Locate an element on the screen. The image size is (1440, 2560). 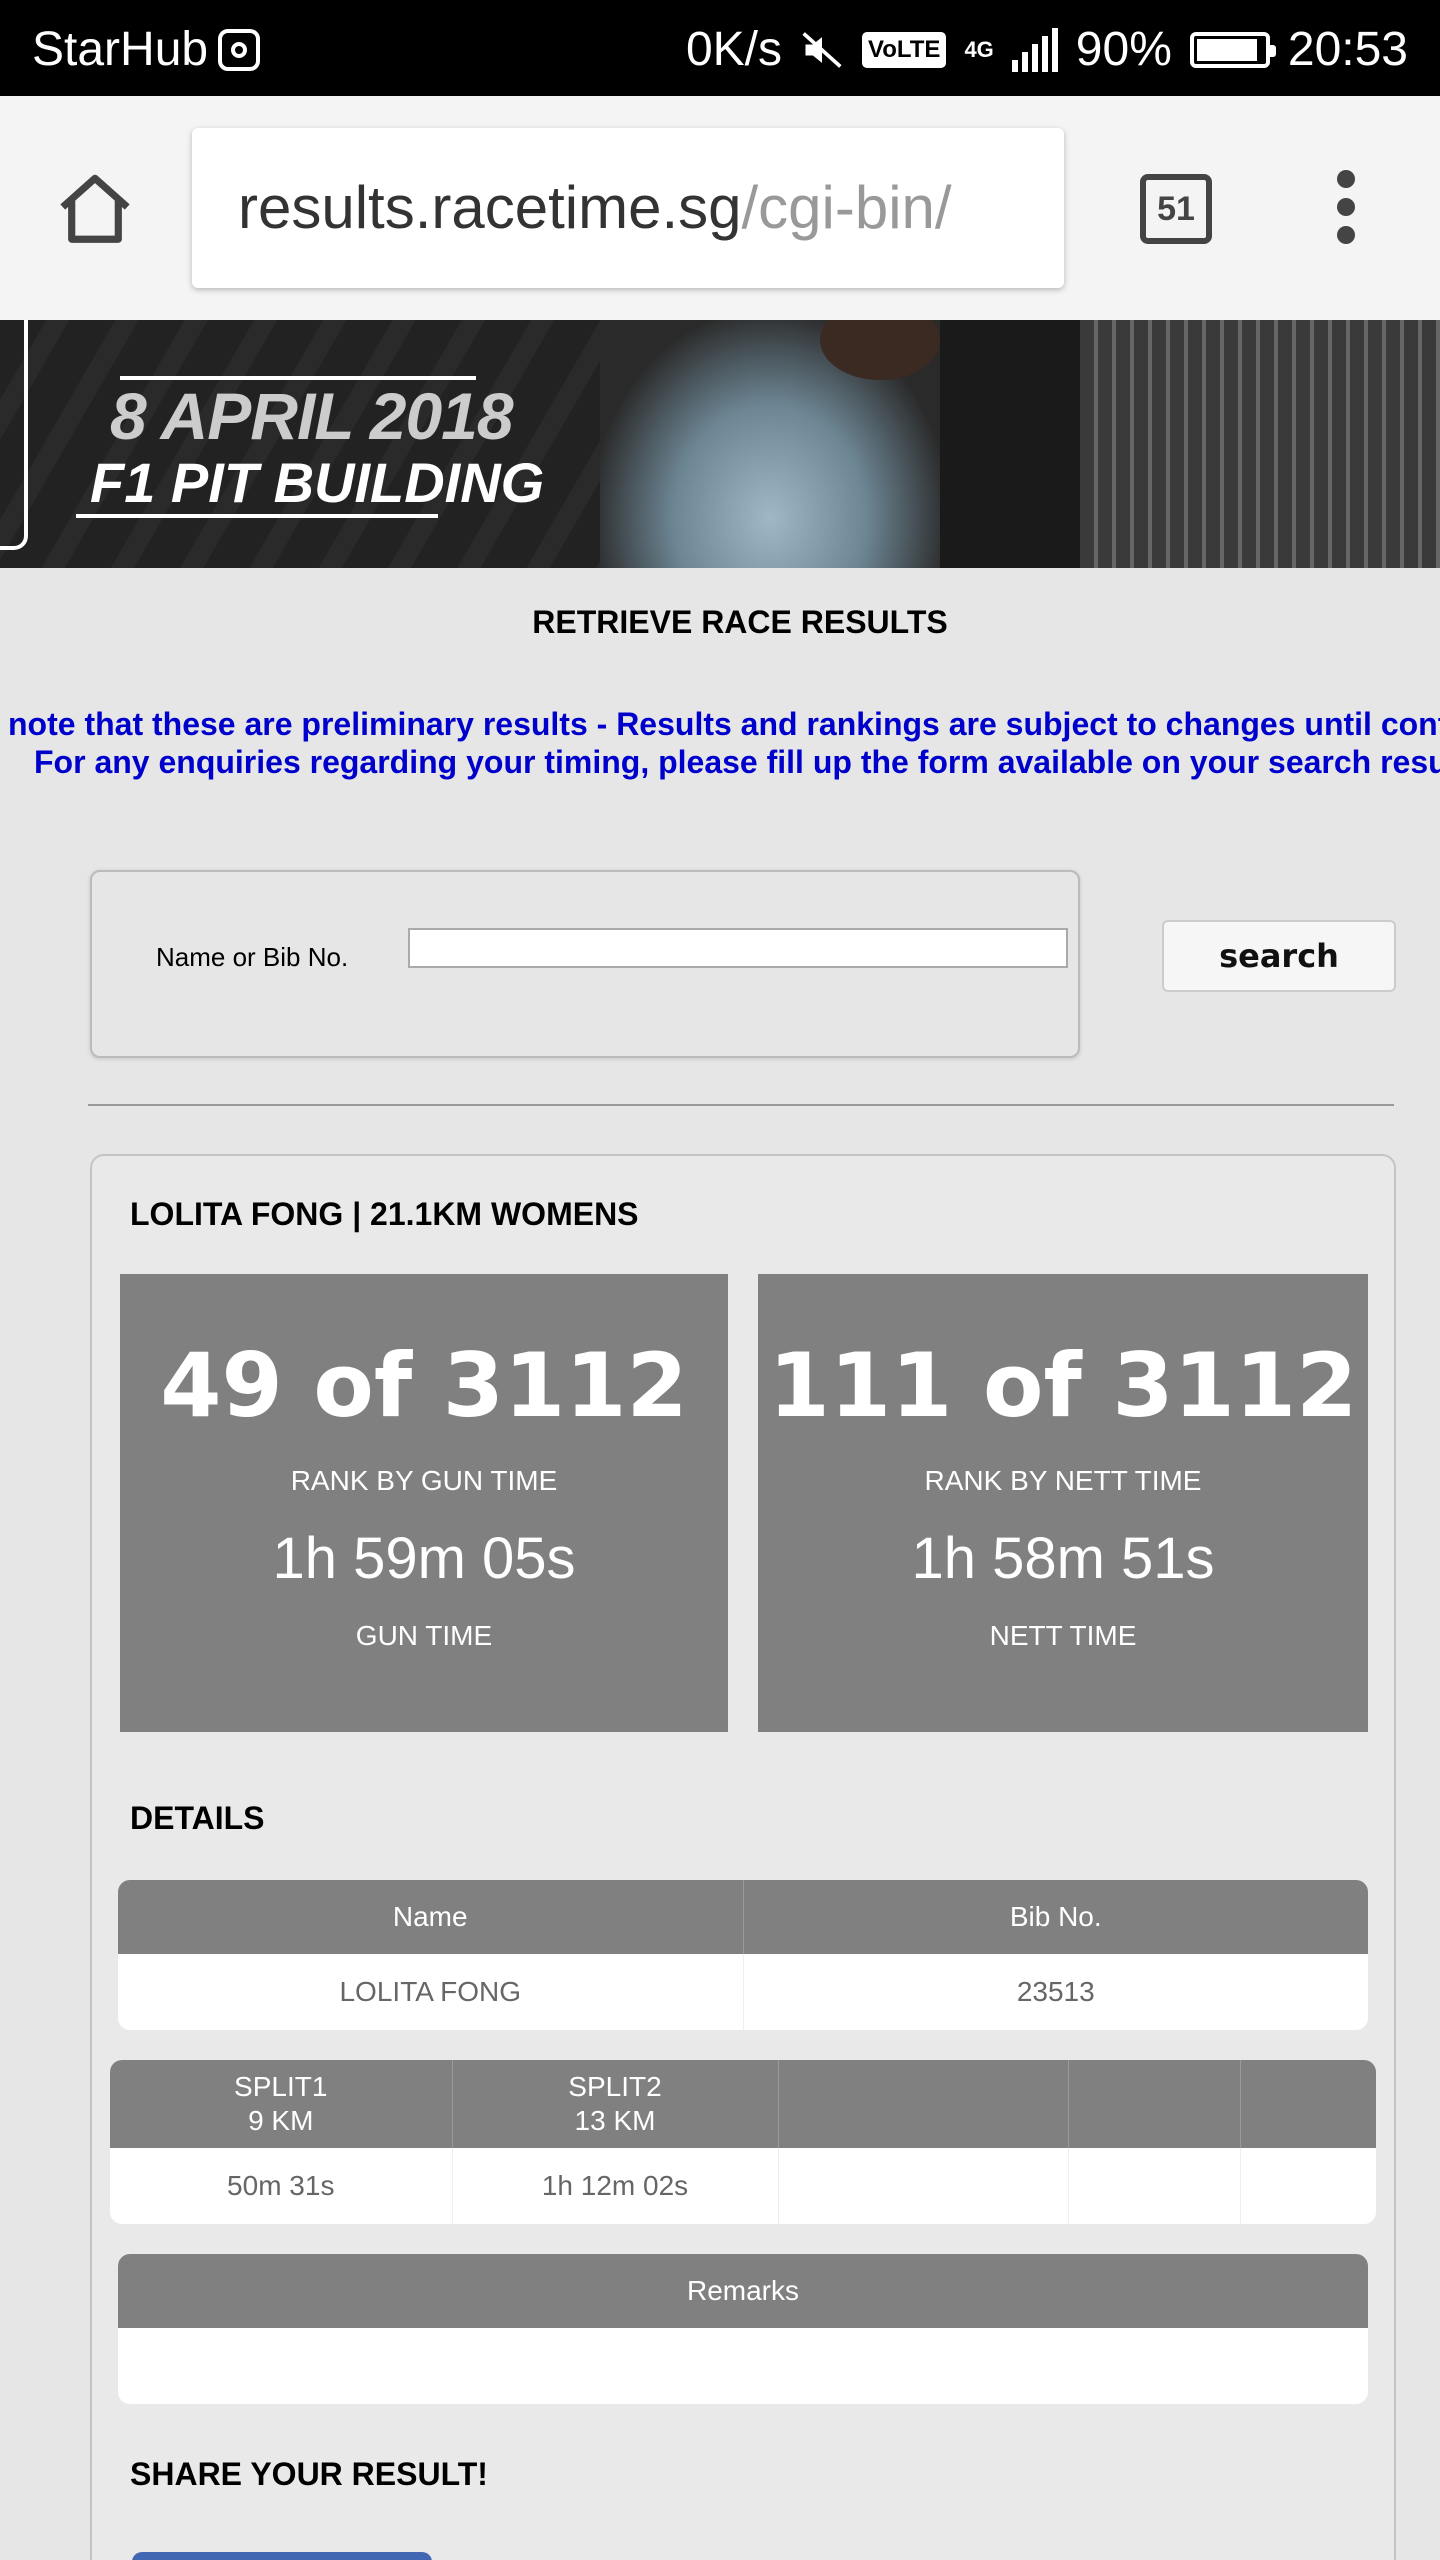
event-date: 8 APRIL 2018 is located at coordinates (312, 416).